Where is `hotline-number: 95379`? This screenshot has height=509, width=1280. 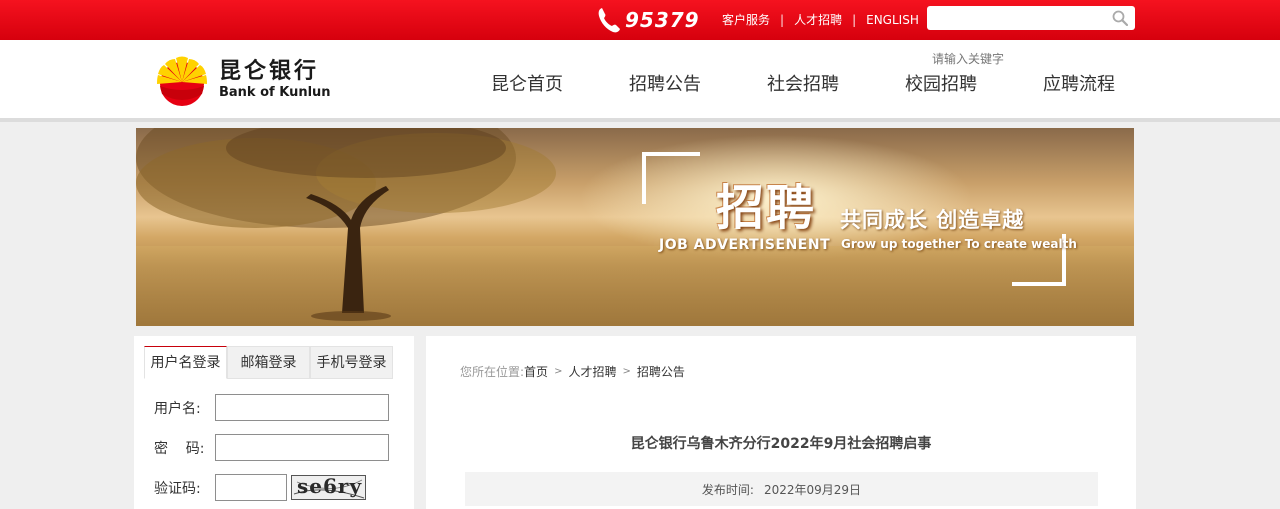
hotline-number: 95379 is located at coordinates (662, 20).